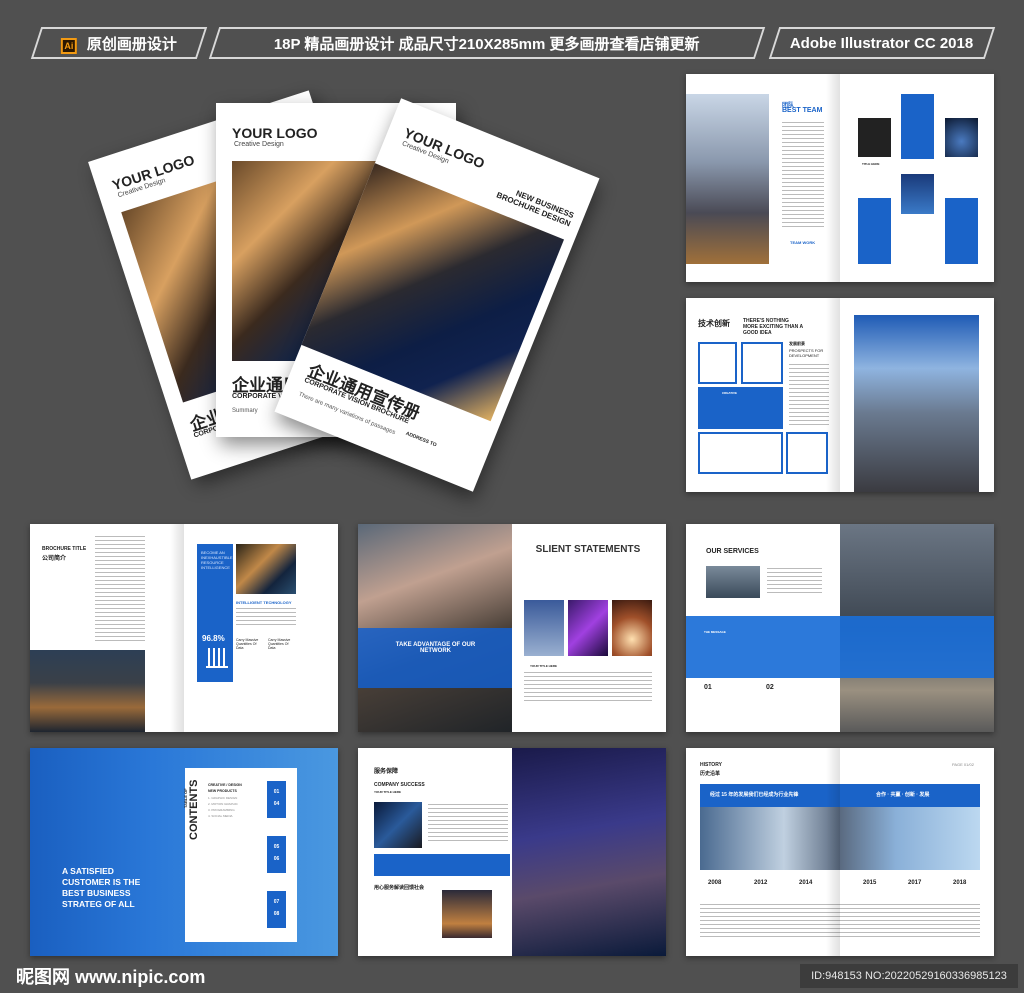 This screenshot has width=1024, height=993. Describe the element at coordinates (275, 133) in the screenshot. I see `cover-logo: YOUR LOGO` at that location.